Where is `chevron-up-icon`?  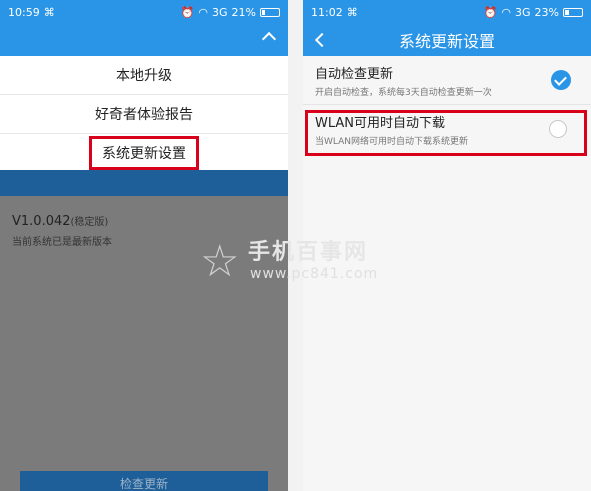 chevron-up-icon is located at coordinates (269, 39).